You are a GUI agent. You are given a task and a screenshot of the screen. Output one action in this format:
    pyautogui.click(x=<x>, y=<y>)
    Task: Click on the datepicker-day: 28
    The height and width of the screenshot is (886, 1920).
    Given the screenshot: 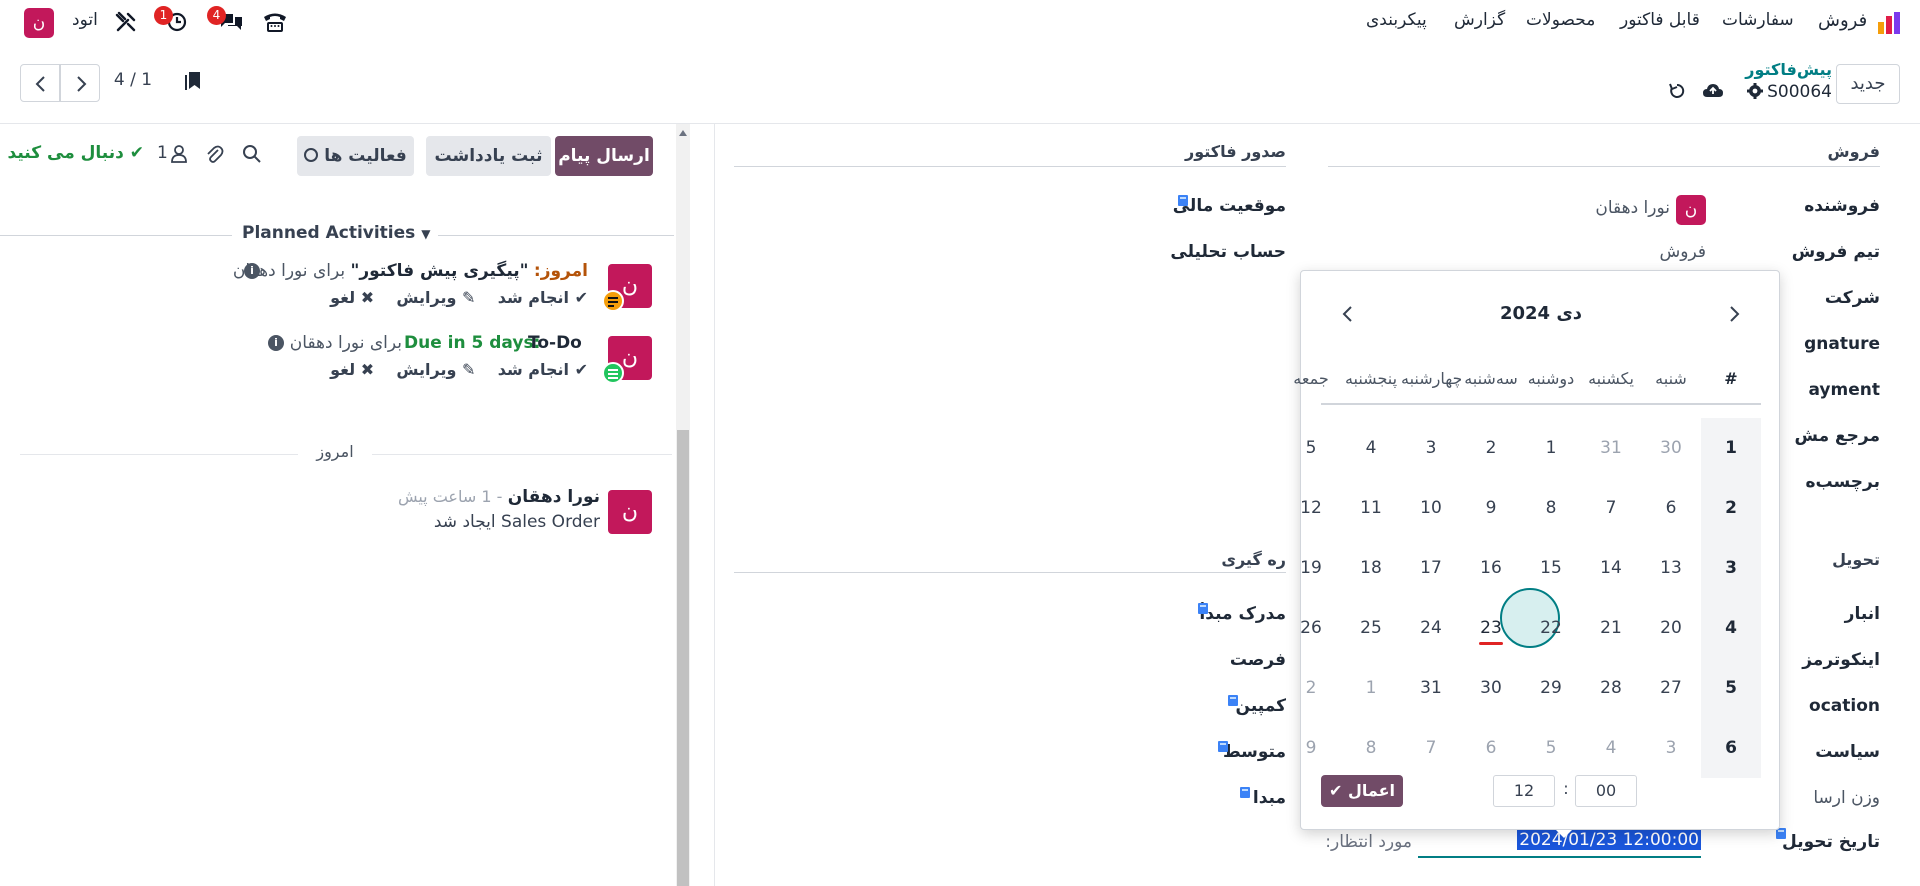 What is the action you would take?
    pyautogui.click(x=1611, y=688)
    